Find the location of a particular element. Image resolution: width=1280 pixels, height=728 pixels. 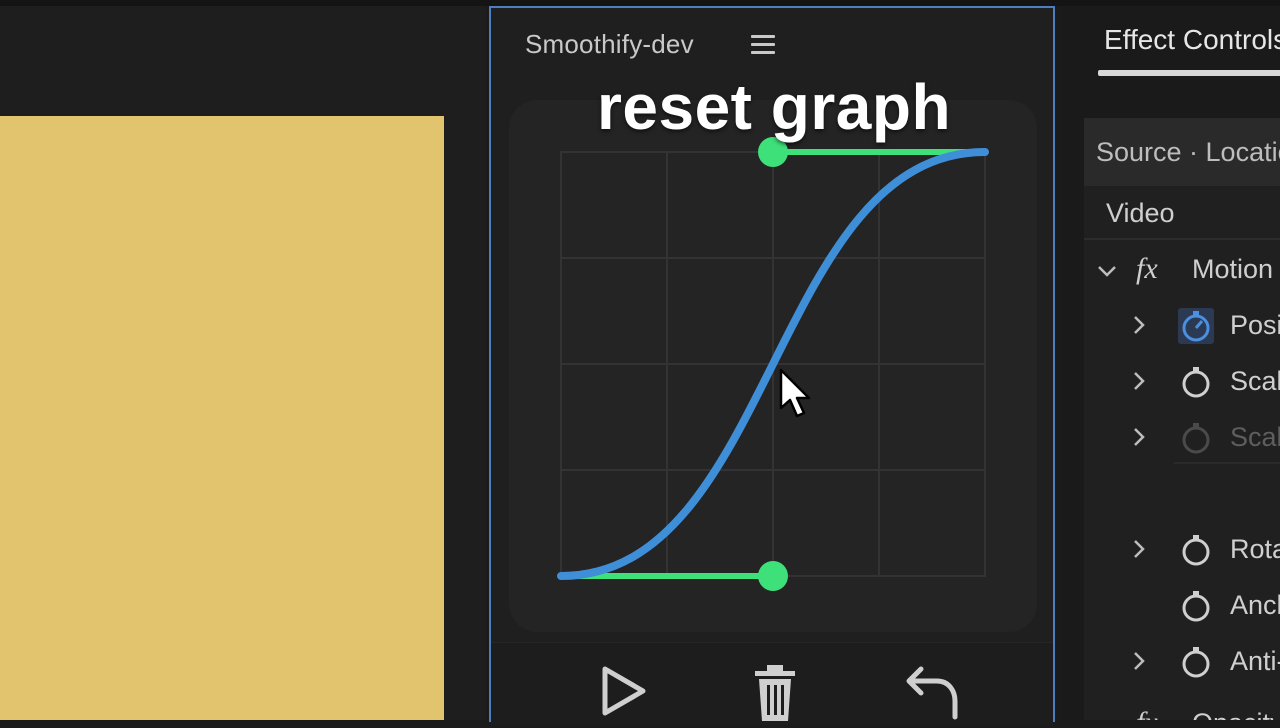

property-label: Rotation is located at coordinates (1255, 549).